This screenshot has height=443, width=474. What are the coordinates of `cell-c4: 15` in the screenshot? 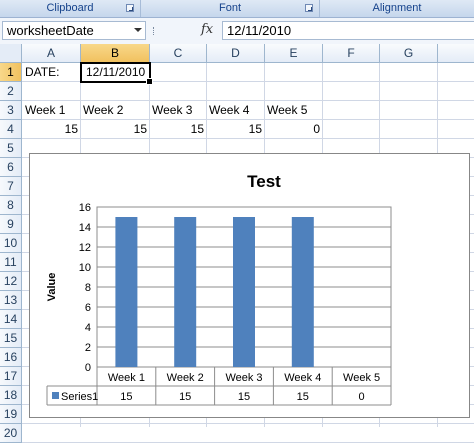 It's located at (178, 129).